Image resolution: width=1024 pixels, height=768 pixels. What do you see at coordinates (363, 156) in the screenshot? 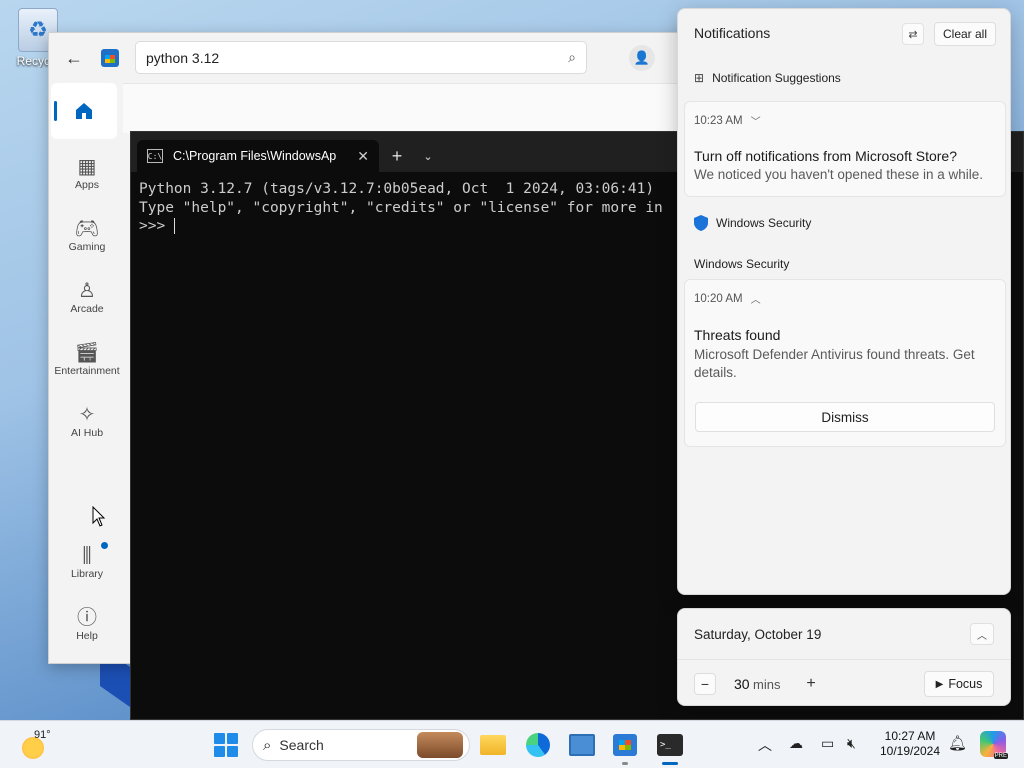
I see `close-tab-icon: ✕` at bounding box center [363, 156].